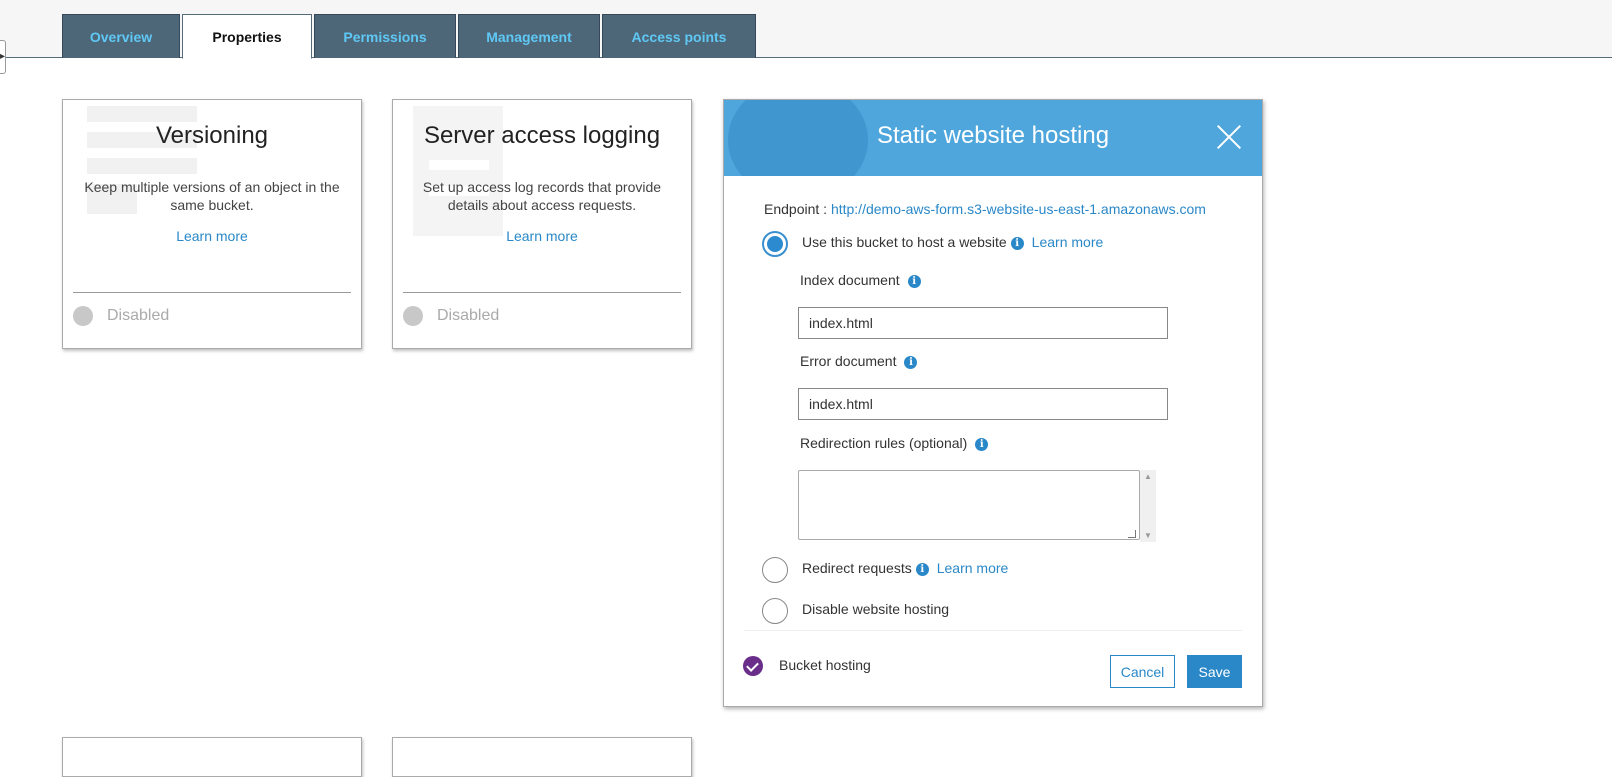 The image size is (1612, 777). Describe the element at coordinates (247, 36) in the screenshot. I see `tab-properties: Properties` at that location.